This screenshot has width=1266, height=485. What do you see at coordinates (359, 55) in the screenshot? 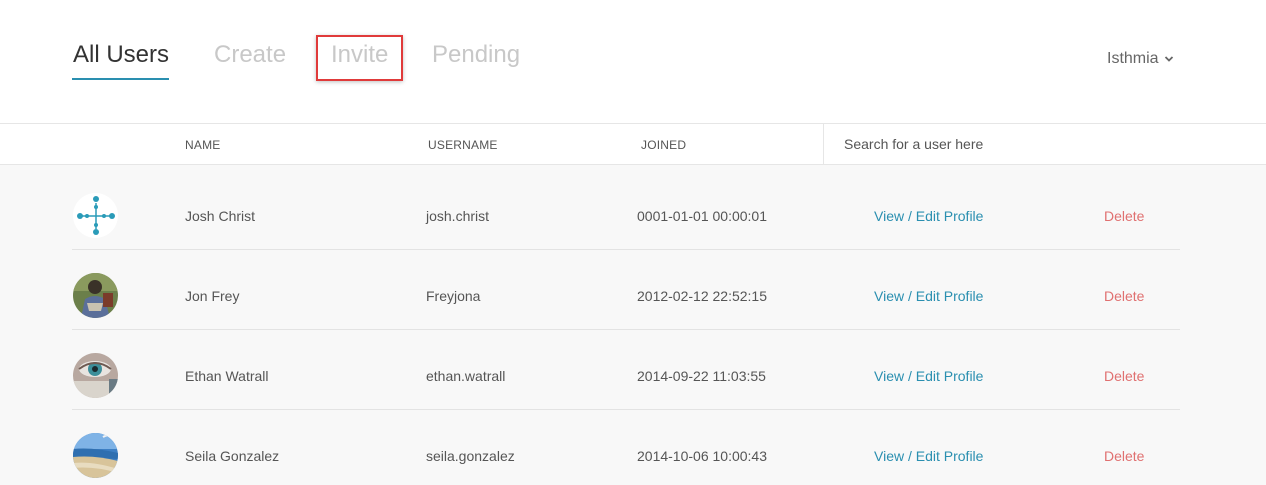
I see `tab-invite: Invite` at bounding box center [359, 55].